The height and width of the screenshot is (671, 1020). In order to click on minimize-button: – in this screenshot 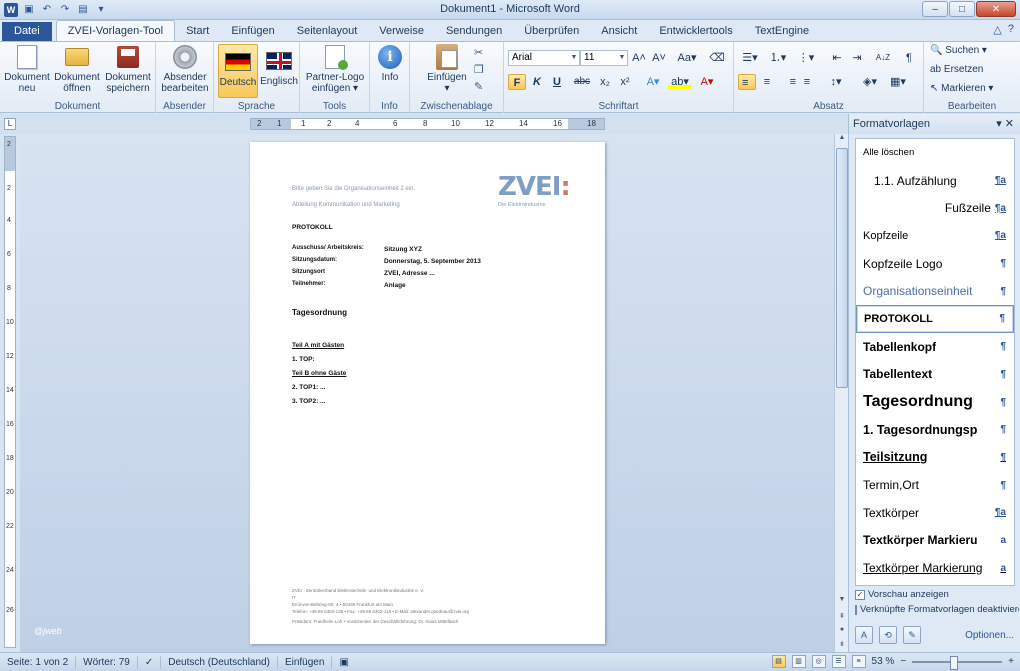, I will do `click(935, 9)`.